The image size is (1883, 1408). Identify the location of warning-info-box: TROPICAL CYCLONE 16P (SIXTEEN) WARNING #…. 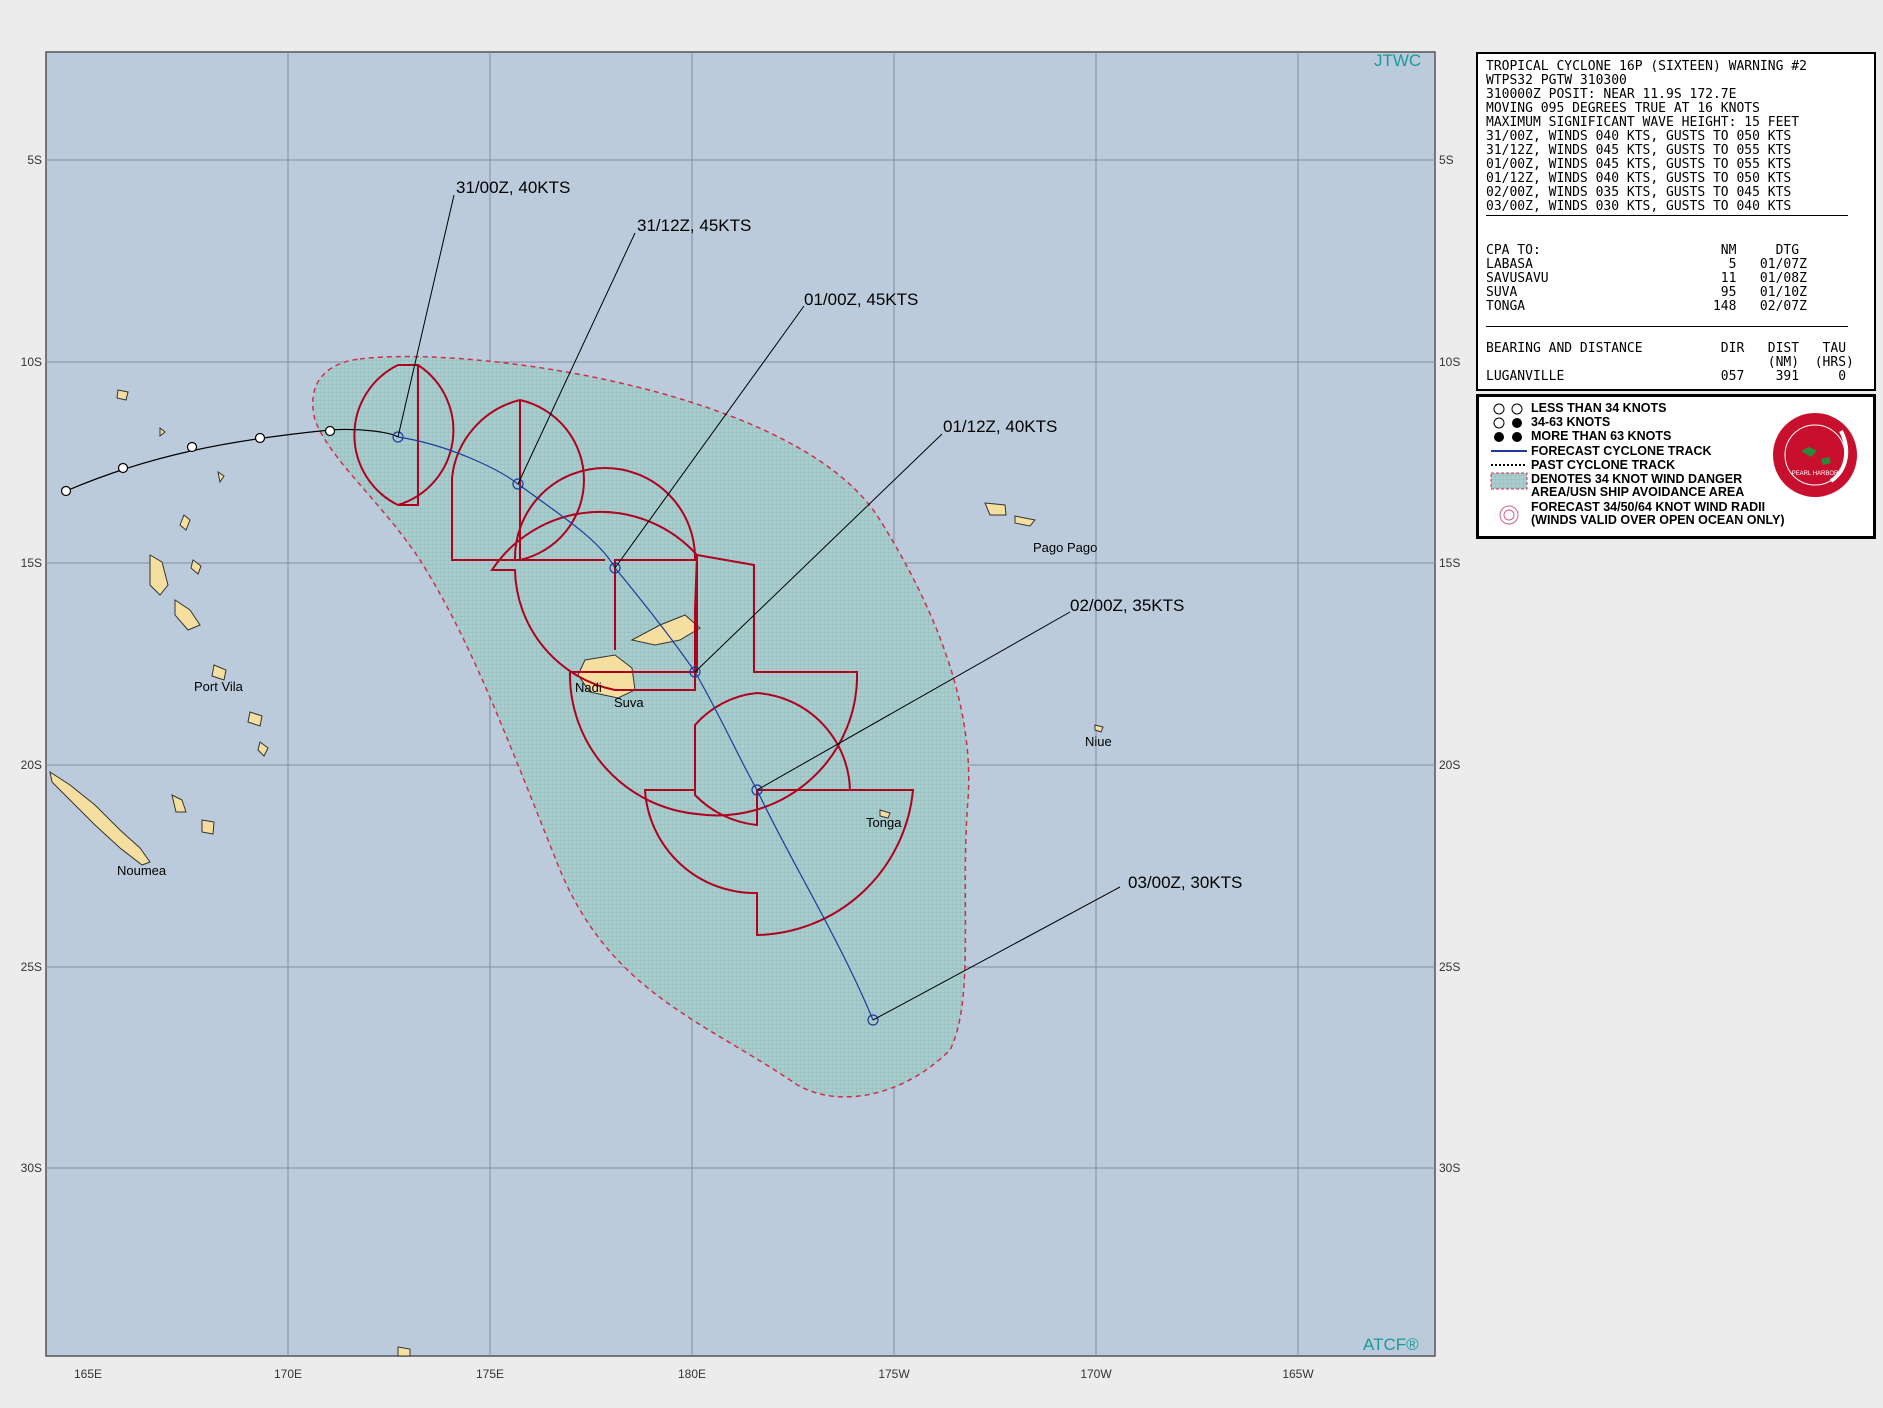
(1676, 221).